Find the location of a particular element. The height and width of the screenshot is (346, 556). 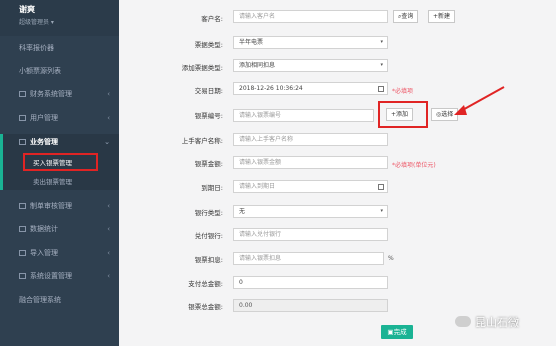

label-trade-date: 交易日期: is located at coordinates (208, 91).